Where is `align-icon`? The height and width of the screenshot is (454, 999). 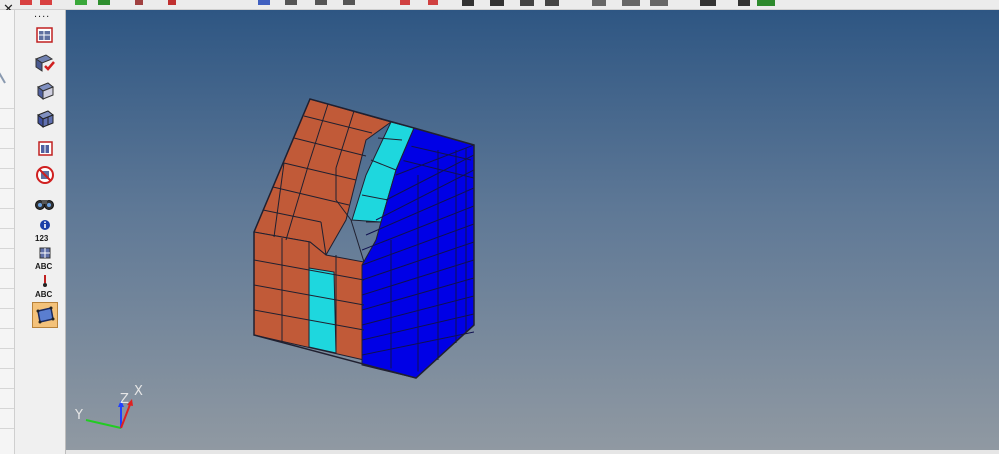 align-icon is located at coordinates (468, 3).